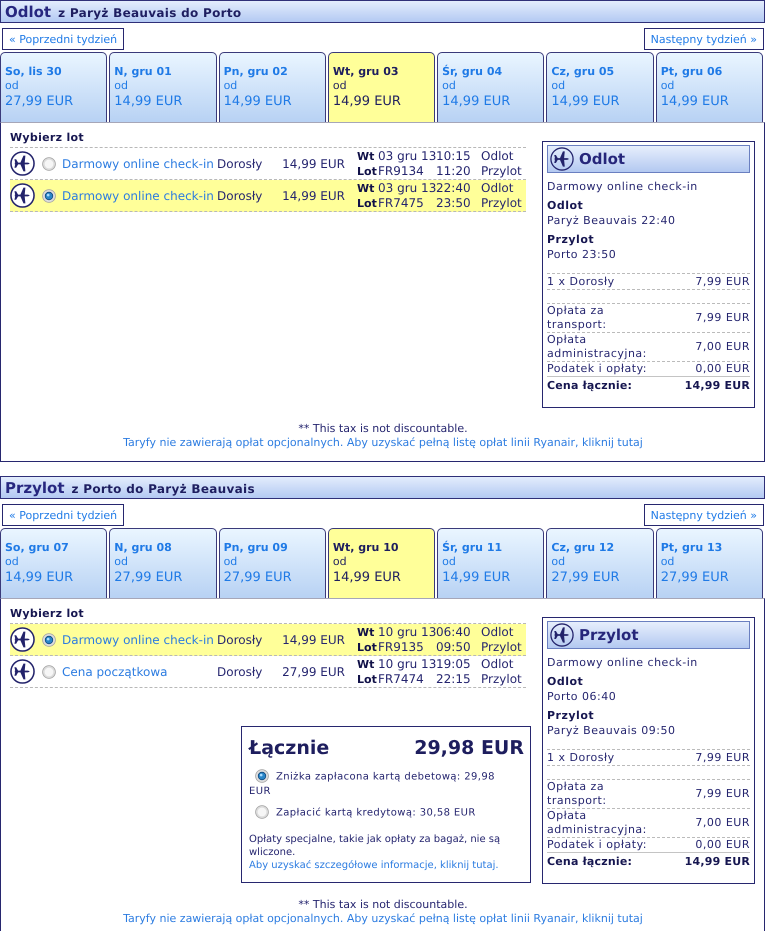  What do you see at coordinates (469, 748) in the screenshot?
I see `total-amount: 29,98 EUR` at bounding box center [469, 748].